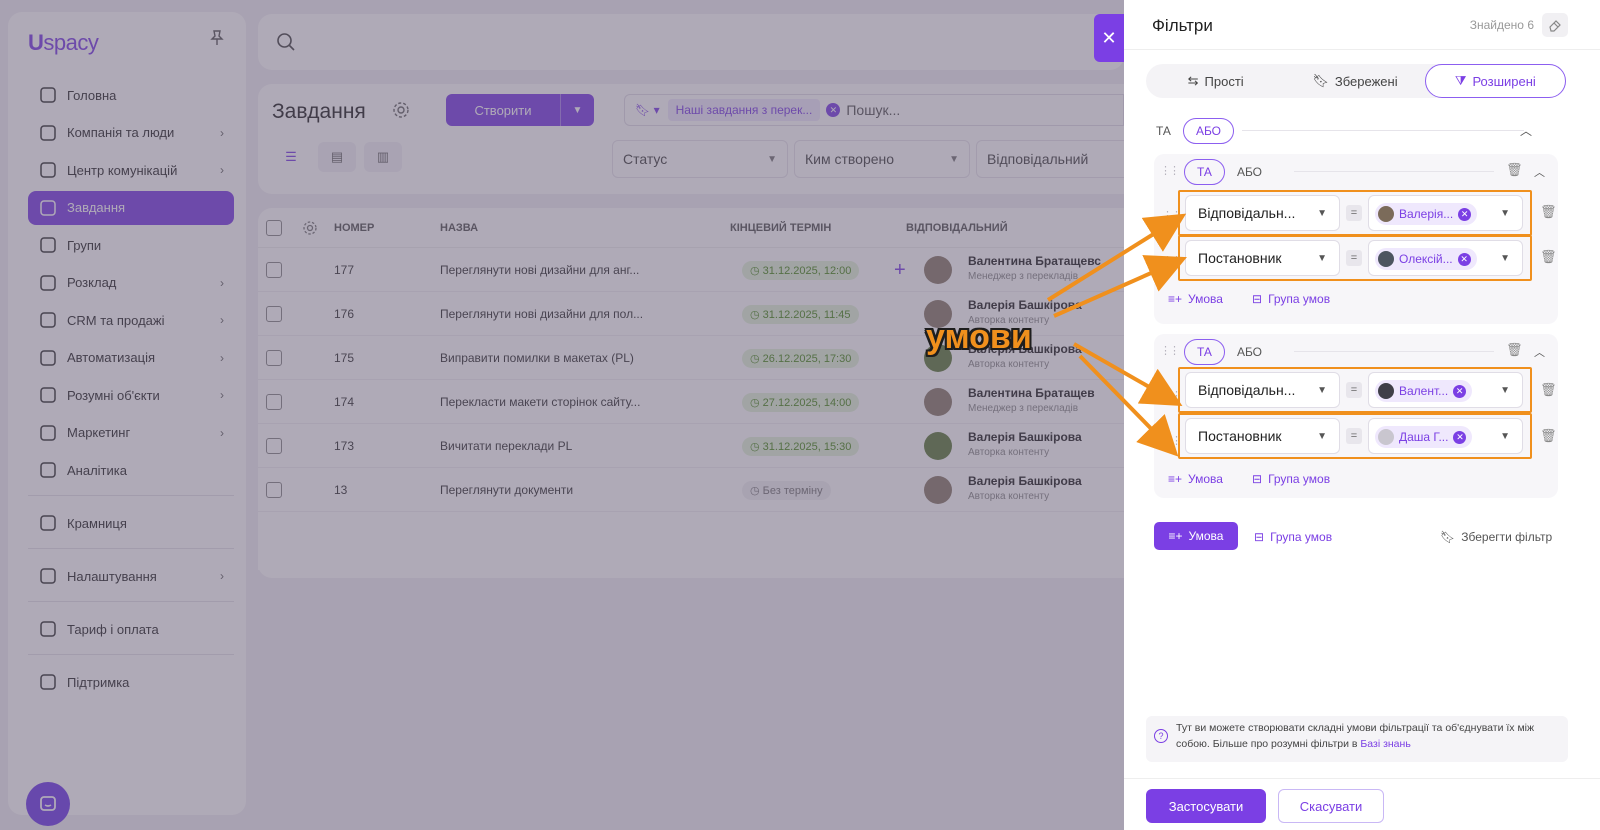 The image size is (1600, 830). What do you see at coordinates (131, 576) in the screenshot?
I see `sidebar-item: Налаштування ›` at bounding box center [131, 576].